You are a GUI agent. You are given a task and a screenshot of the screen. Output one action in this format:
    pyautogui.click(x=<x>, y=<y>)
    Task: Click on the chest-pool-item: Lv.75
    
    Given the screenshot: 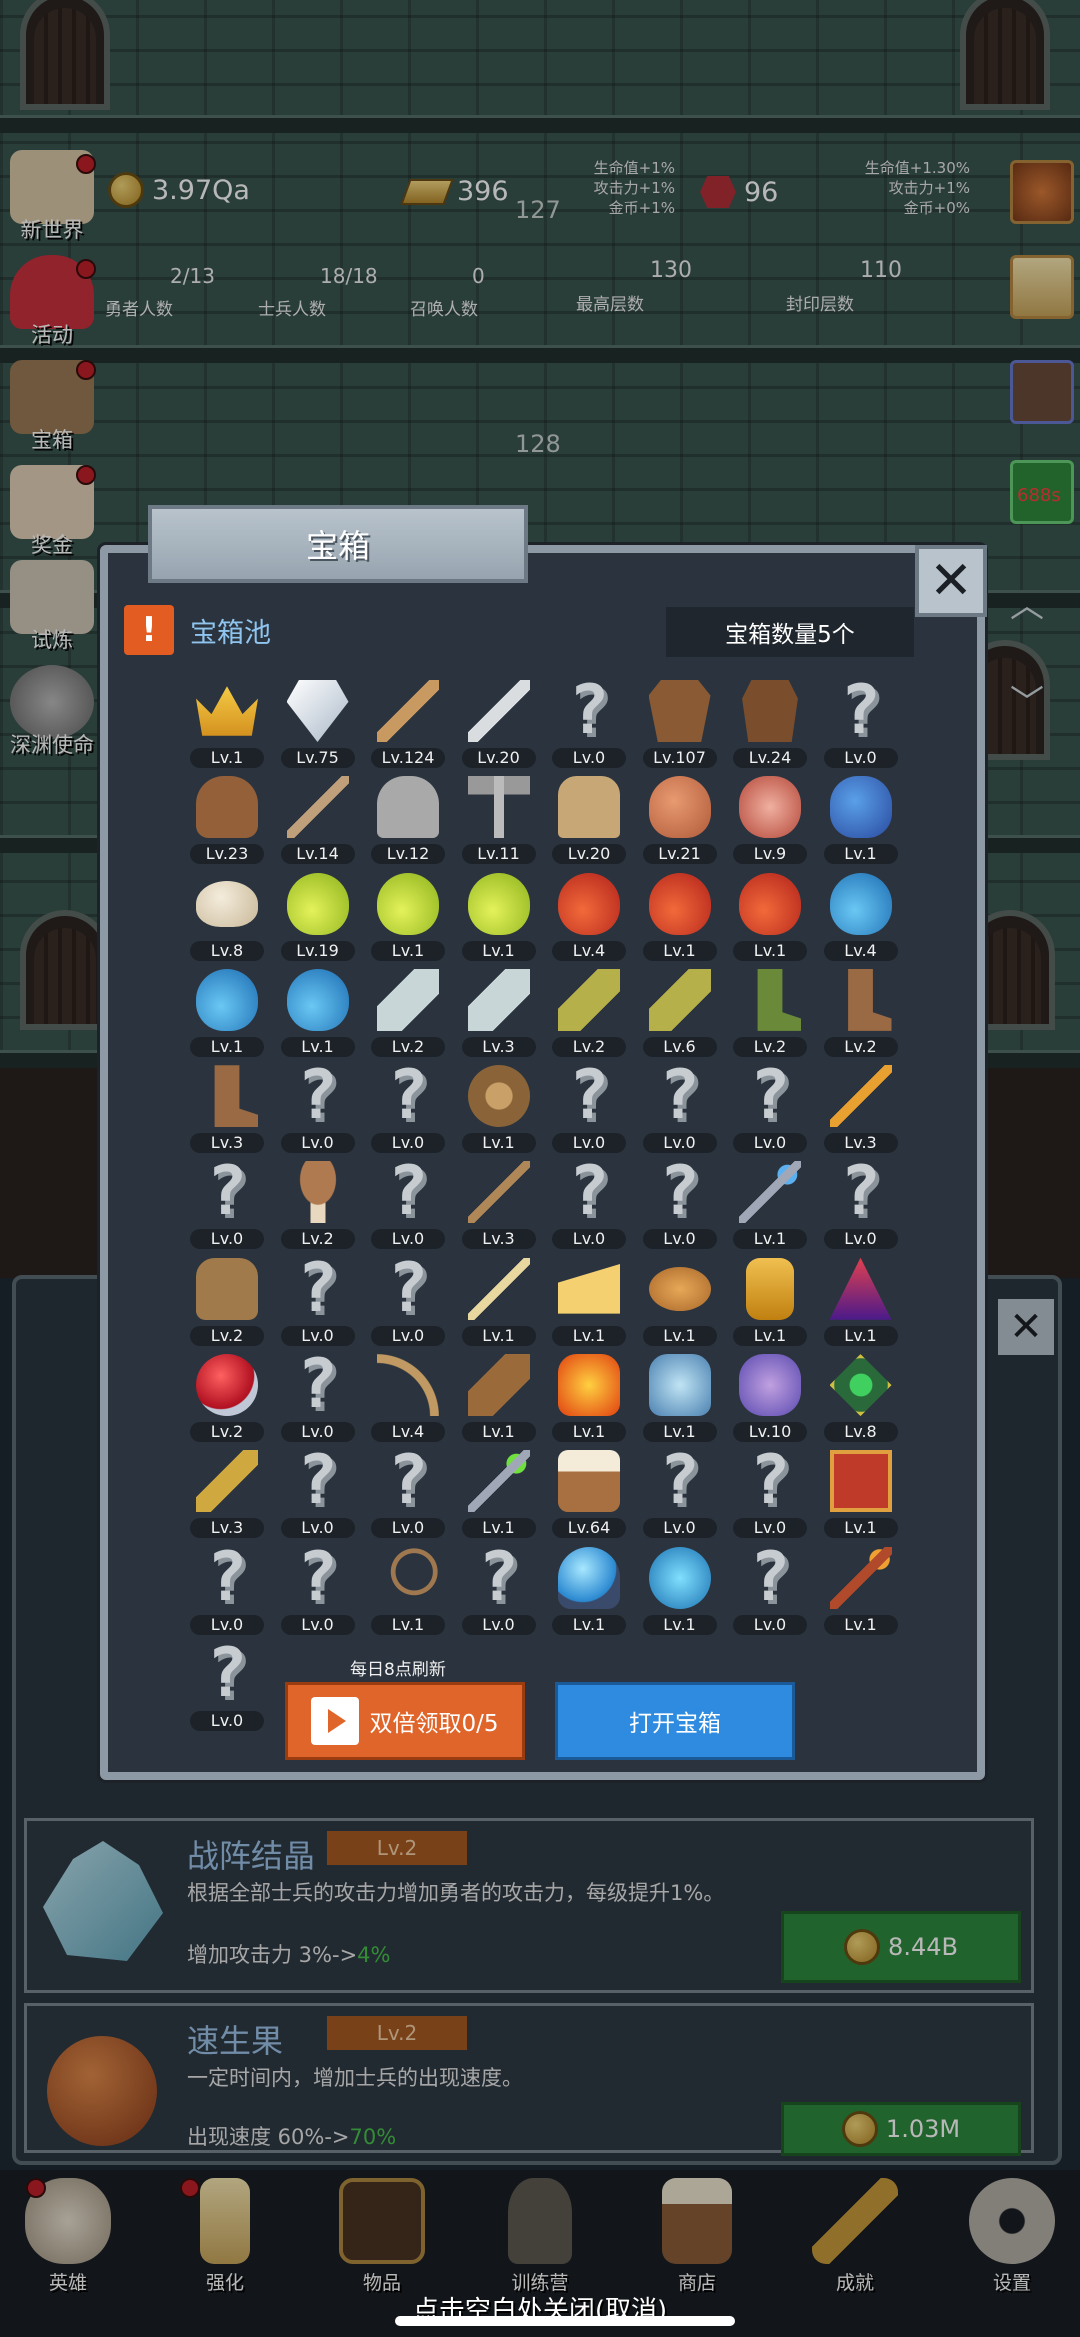 What is the action you would take?
    pyautogui.click(x=318, y=720)
    